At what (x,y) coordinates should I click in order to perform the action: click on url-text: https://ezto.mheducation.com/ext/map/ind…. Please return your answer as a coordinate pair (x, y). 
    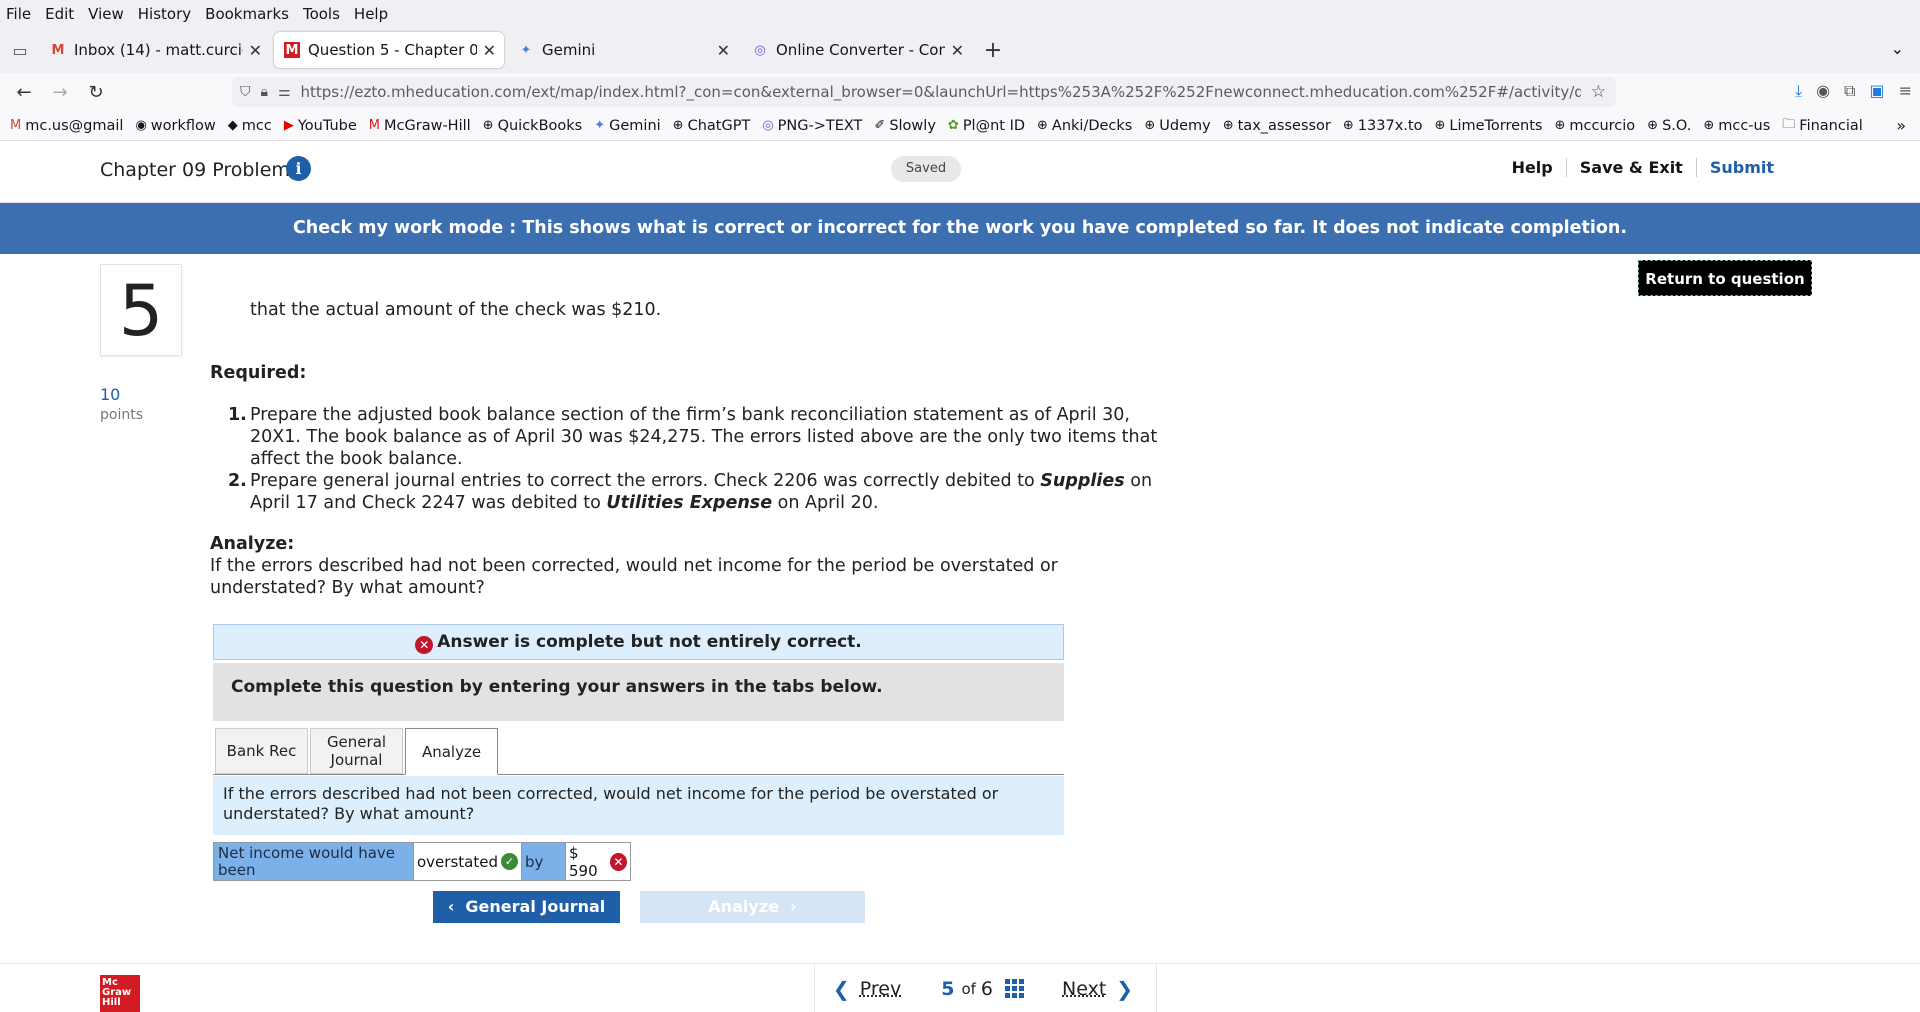
    Looking at the image, I should click on (941, 92).